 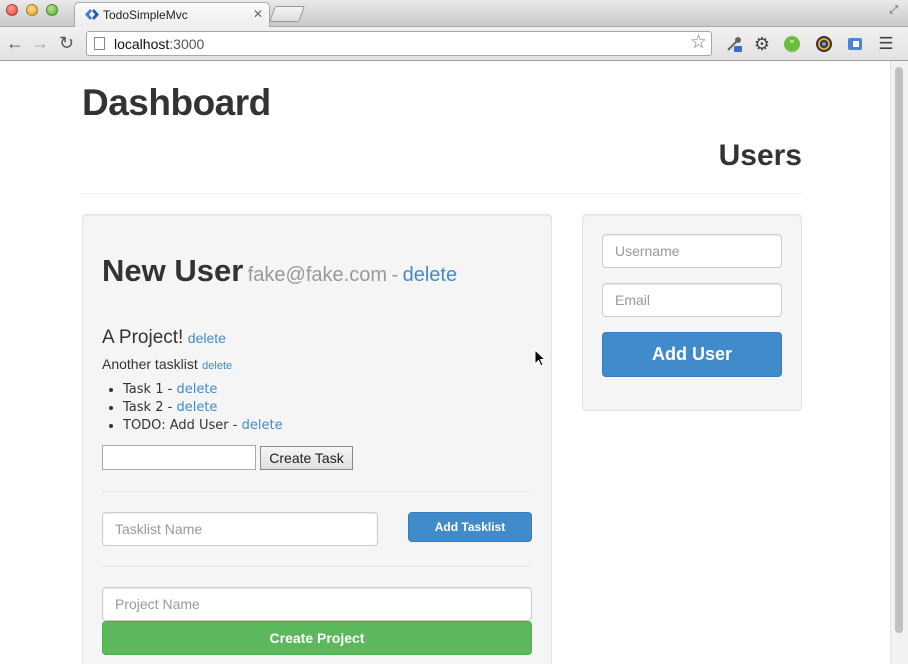 What do you see at coordinates (647, 251) in the screenshot?
I see `username-placeholder: Username` at bounding box center [647, 251].